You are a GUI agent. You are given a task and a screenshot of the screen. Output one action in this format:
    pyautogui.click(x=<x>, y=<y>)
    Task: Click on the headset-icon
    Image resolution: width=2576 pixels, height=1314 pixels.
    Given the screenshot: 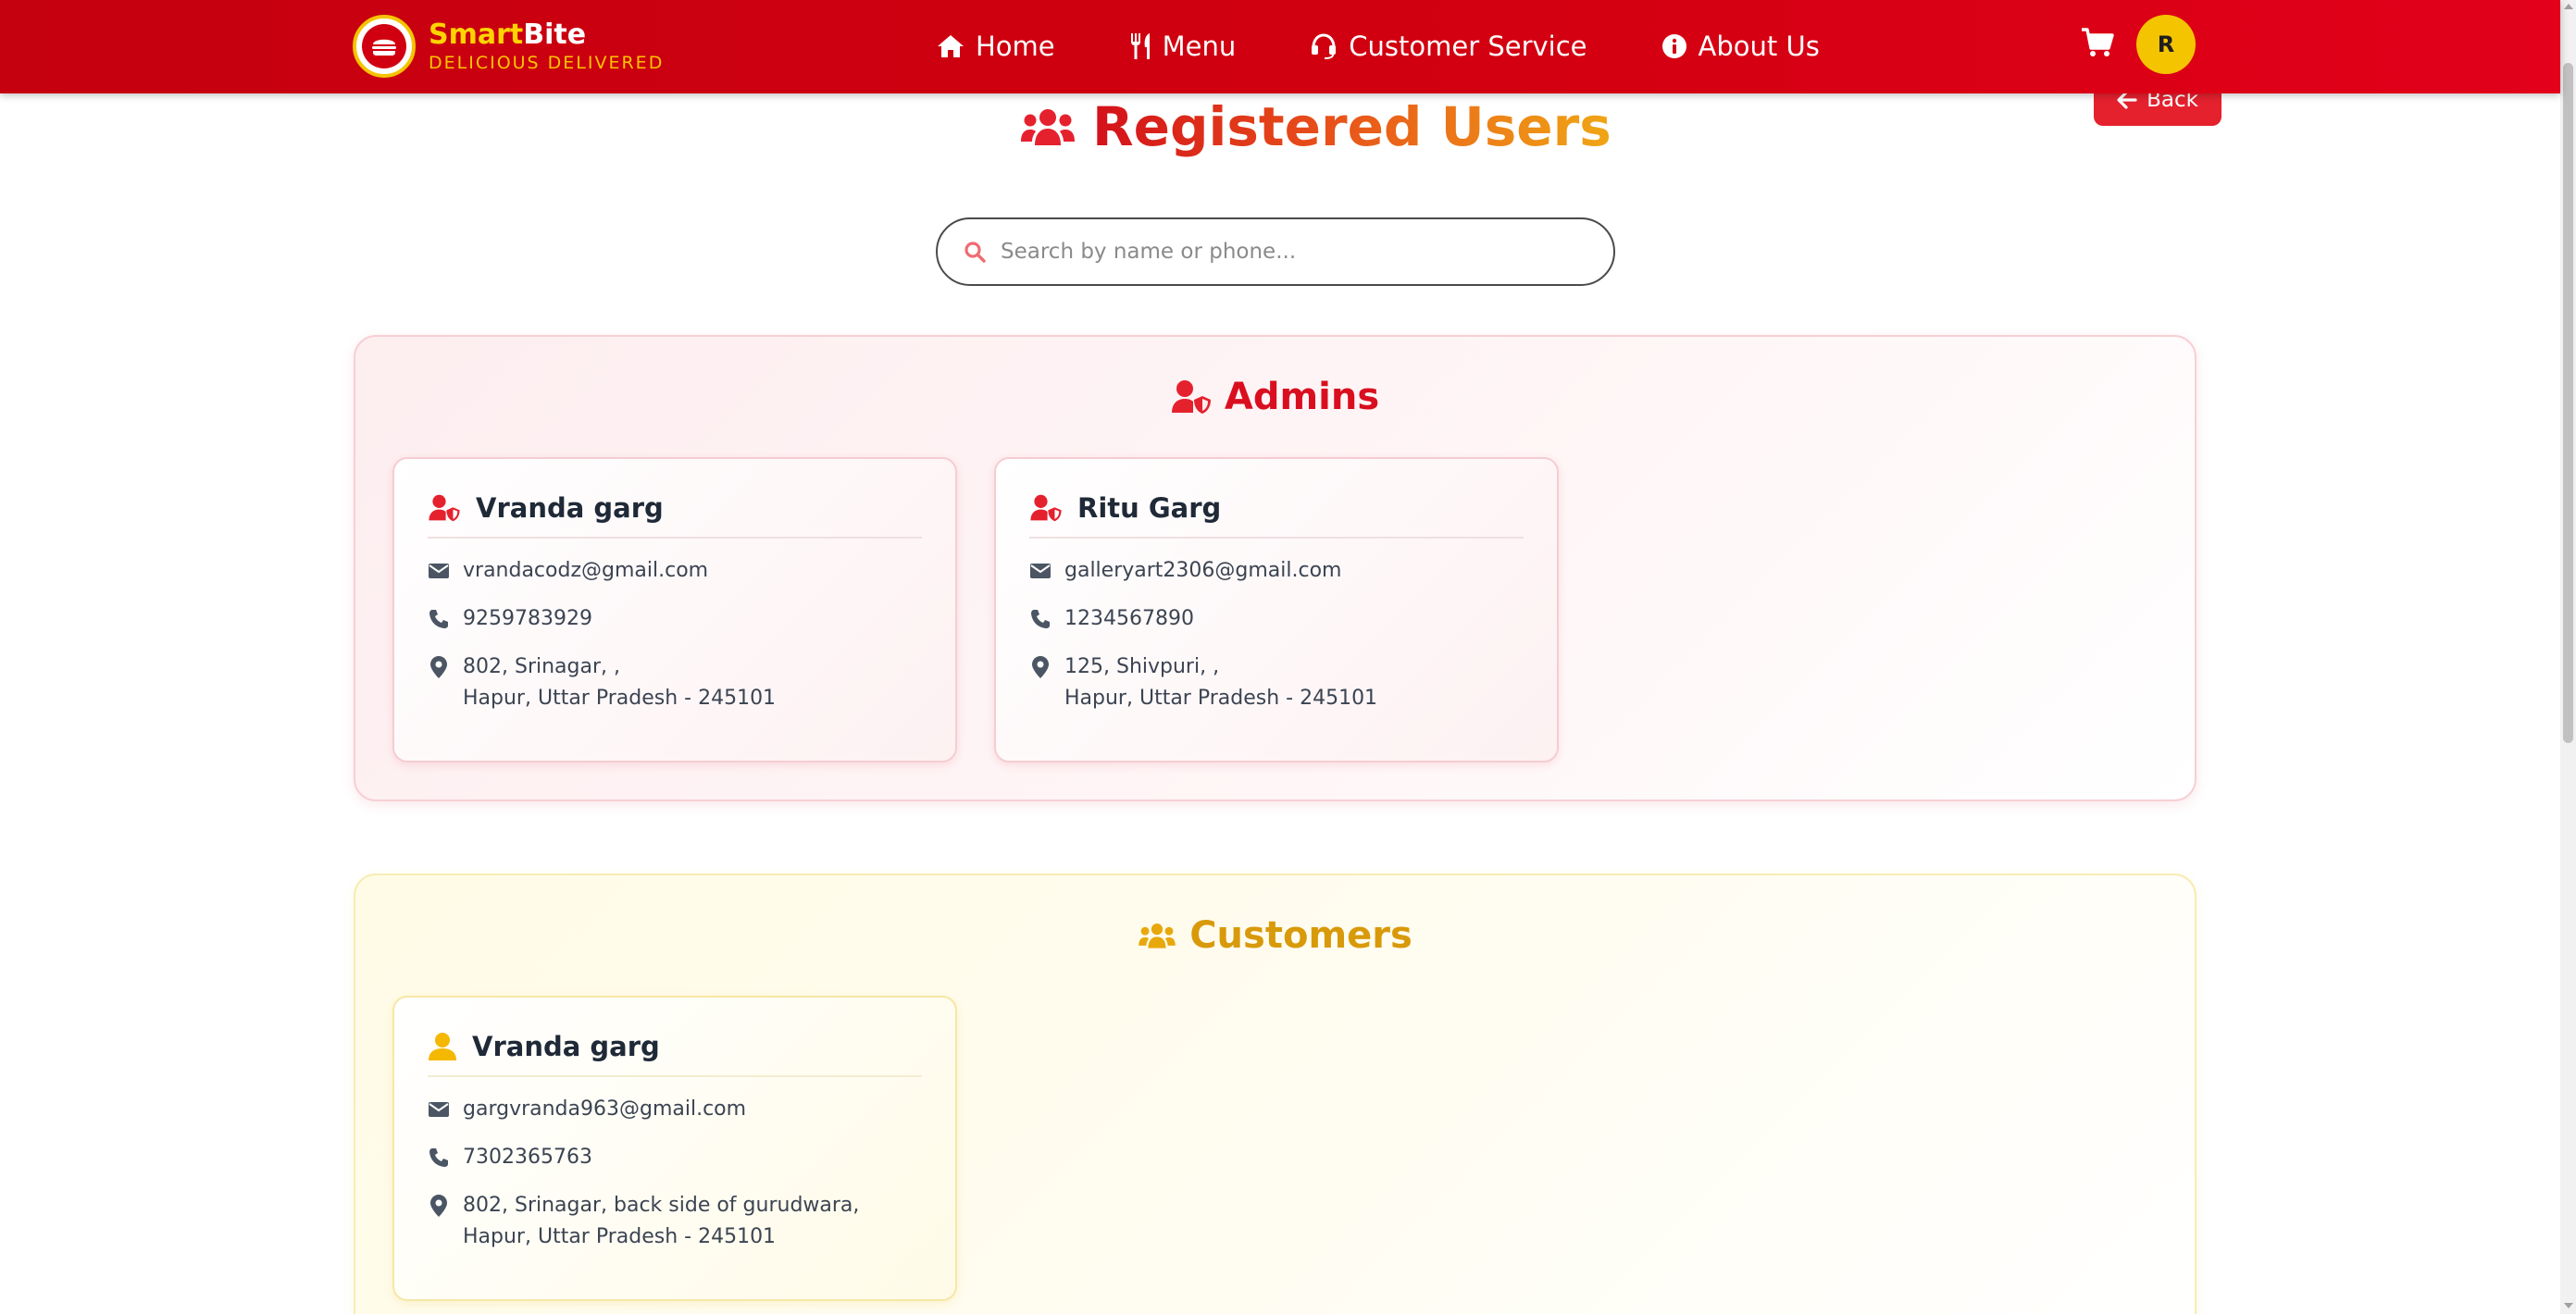 What is the action you would take?
    pyautogui.click(x=1324, y=46)
    